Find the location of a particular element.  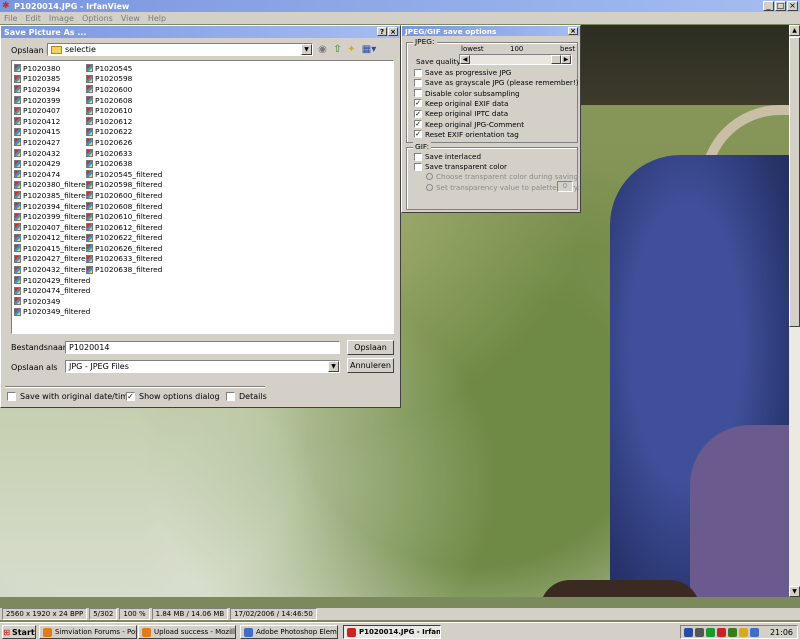

slider-right-arrow: ▶ is located at coordinates (566, 59).